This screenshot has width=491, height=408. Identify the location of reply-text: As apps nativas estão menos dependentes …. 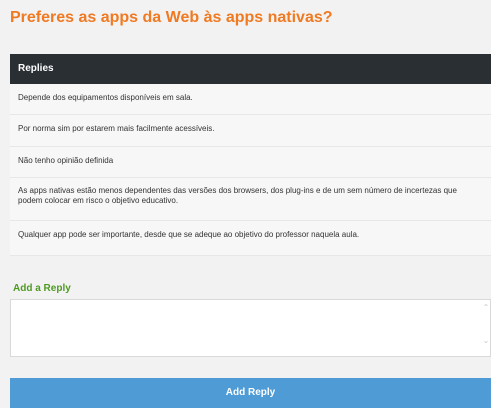
(237, 195).